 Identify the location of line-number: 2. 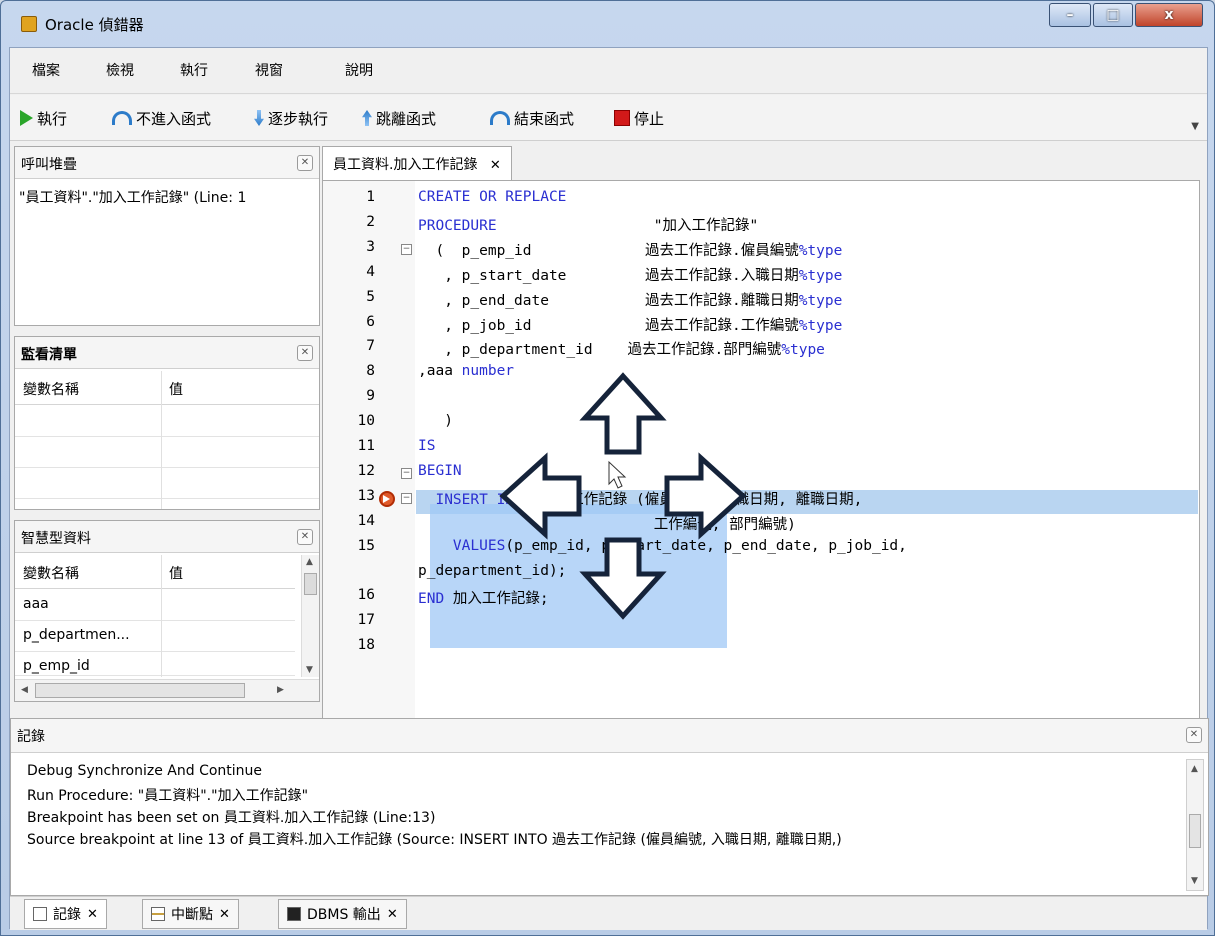
(370, 221).